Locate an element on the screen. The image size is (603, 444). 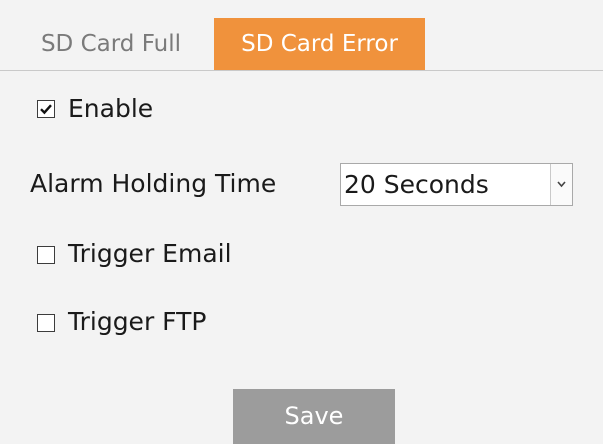
alarm-holding-time-value: 20 Seconds is located at coordinates (416, 184).